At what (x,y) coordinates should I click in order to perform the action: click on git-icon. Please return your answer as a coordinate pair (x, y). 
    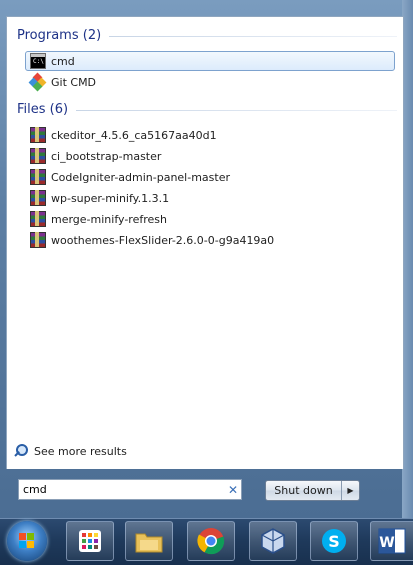
    Looking at the image, I should click on (37, 82).